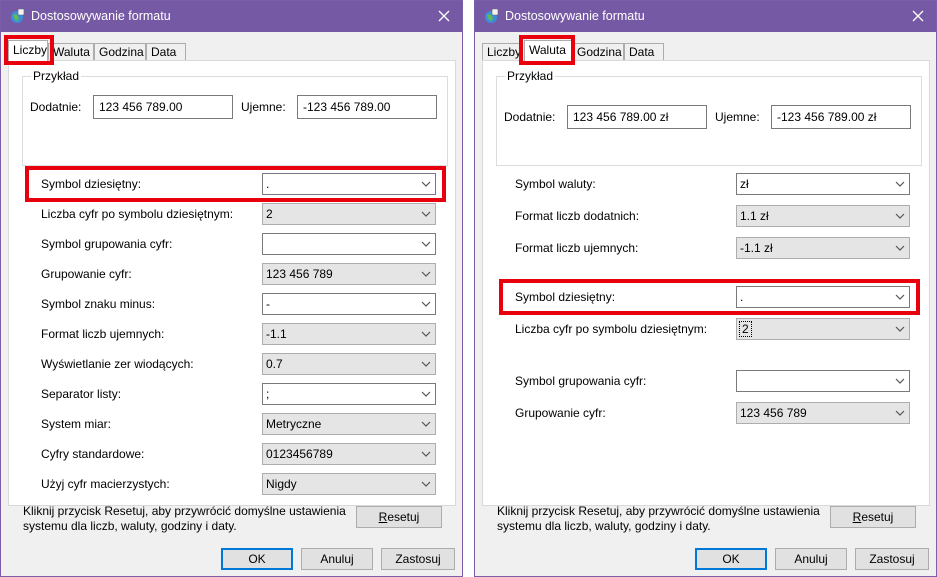  I want to click on format-liczb-ujemnych-combobox: -1.1, so click(349, 334).